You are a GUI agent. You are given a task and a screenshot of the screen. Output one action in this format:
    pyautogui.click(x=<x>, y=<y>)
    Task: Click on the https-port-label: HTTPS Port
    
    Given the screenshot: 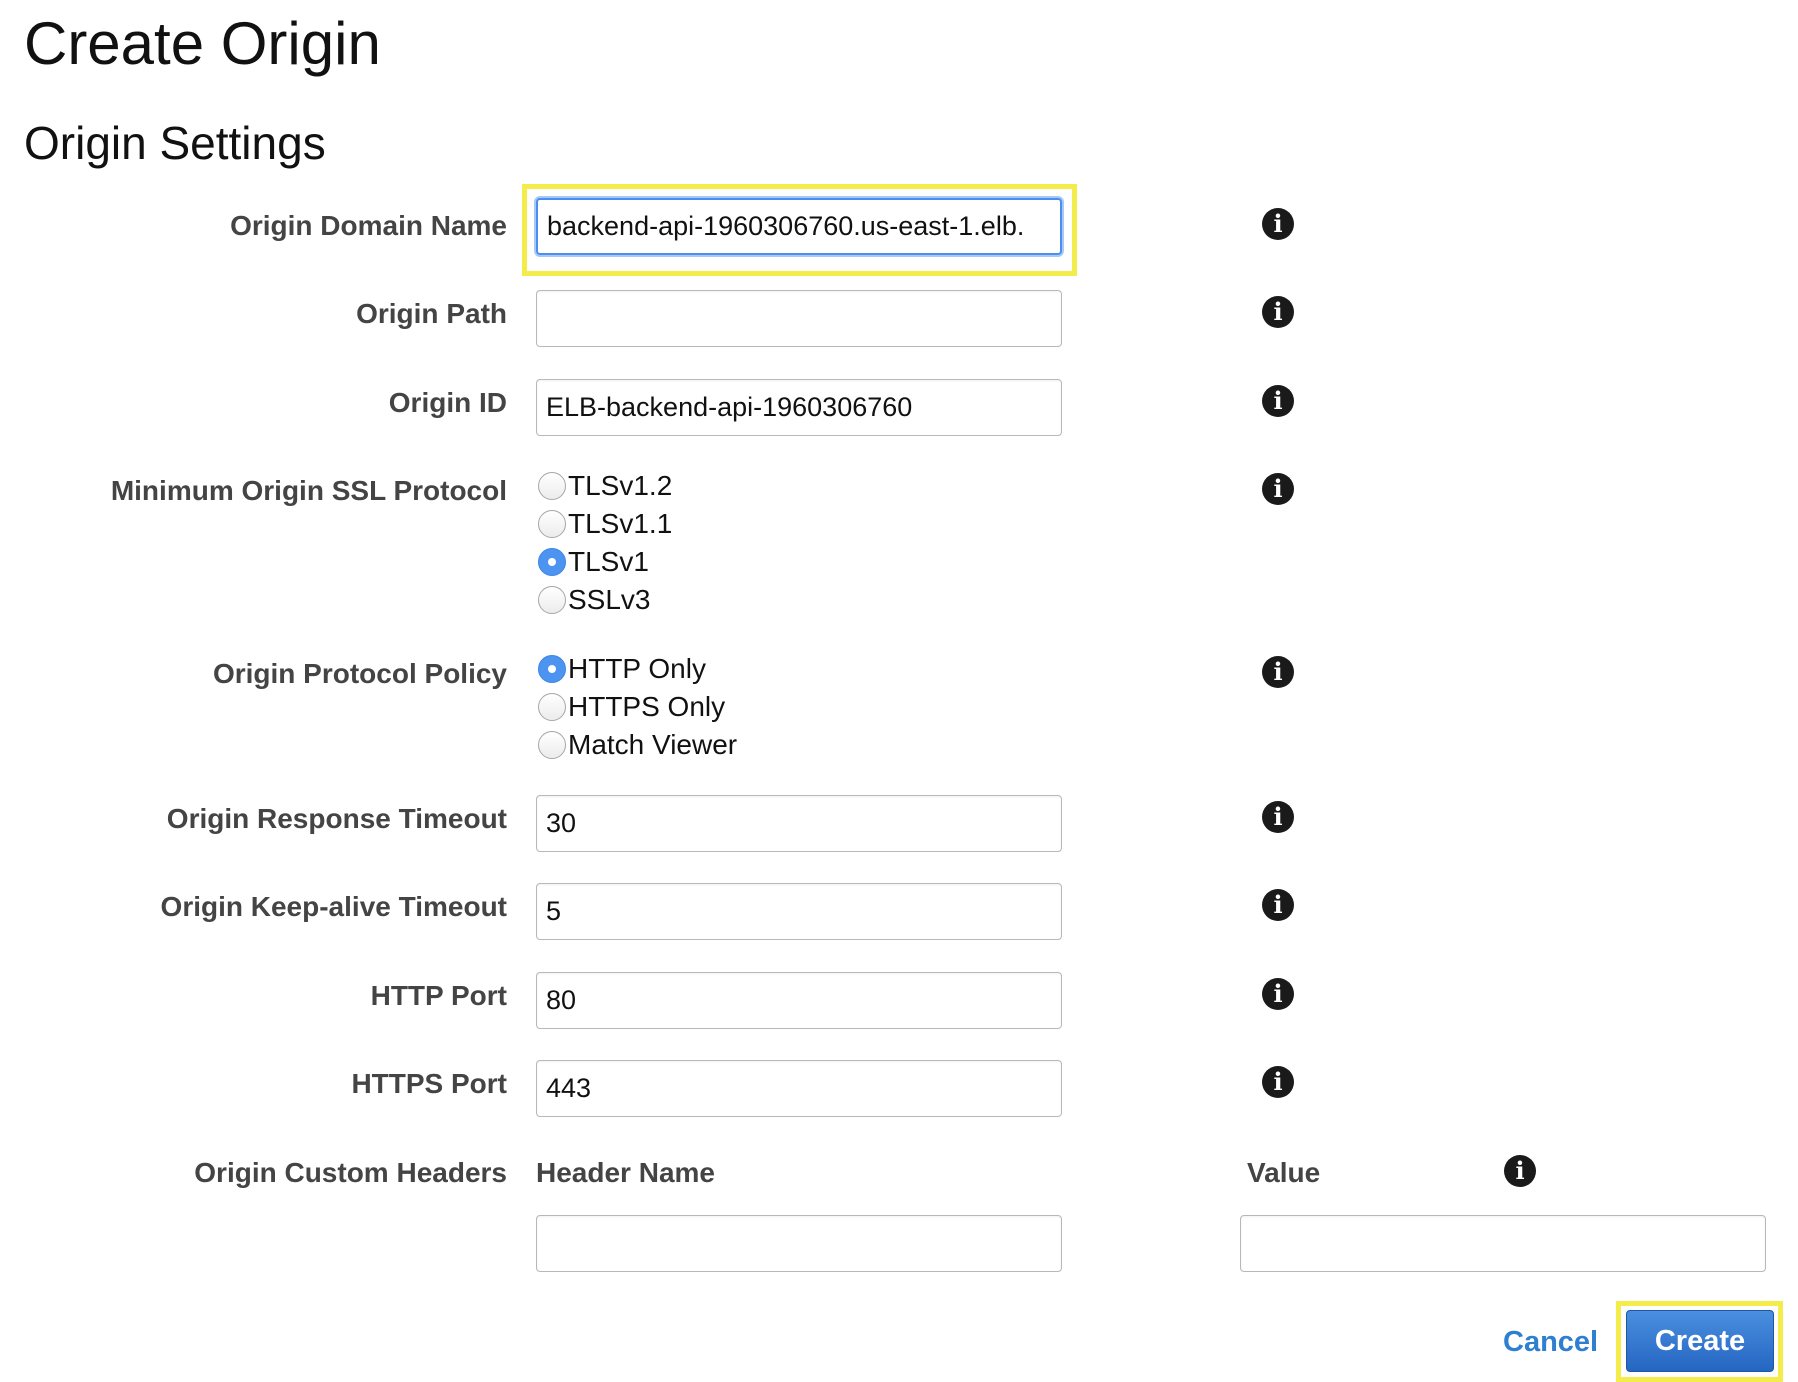 What is the action you would take?
    pyautogui.click(x=429, y=1083)
    